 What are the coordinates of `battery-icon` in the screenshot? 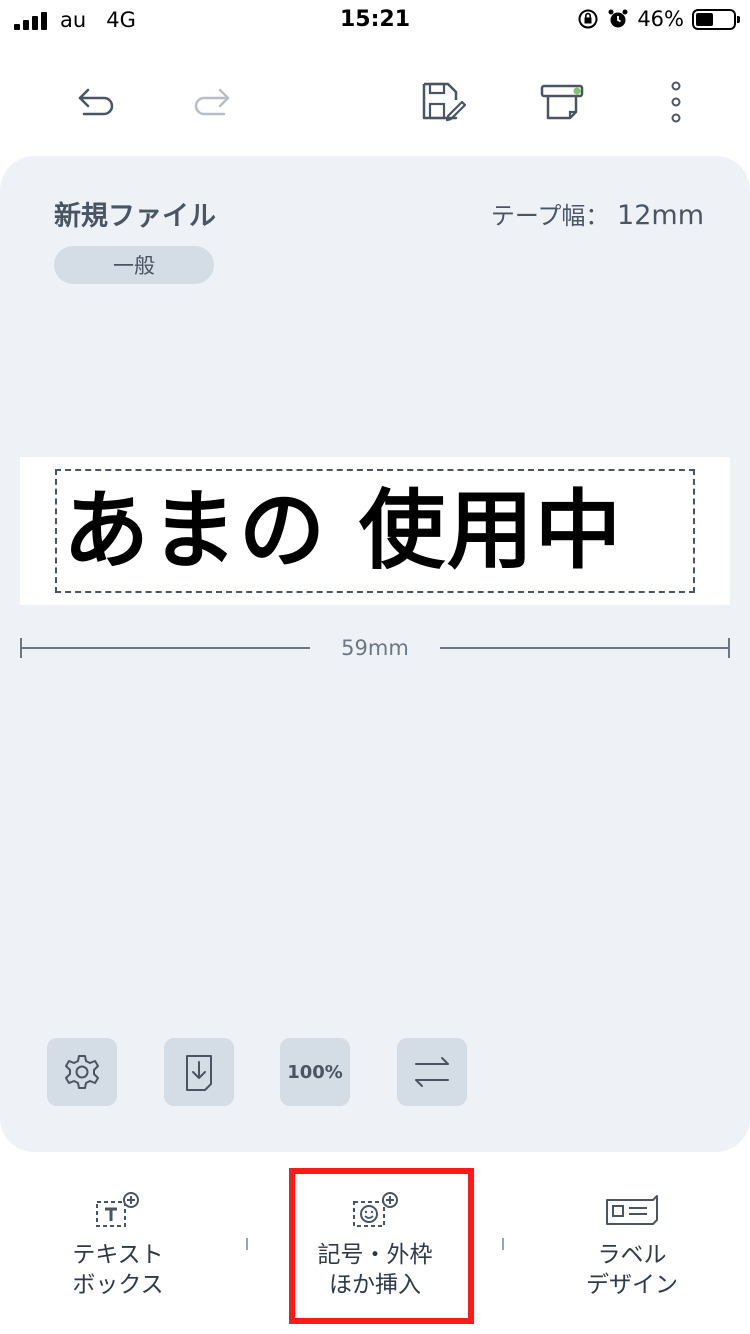 It's located at (716, 19).